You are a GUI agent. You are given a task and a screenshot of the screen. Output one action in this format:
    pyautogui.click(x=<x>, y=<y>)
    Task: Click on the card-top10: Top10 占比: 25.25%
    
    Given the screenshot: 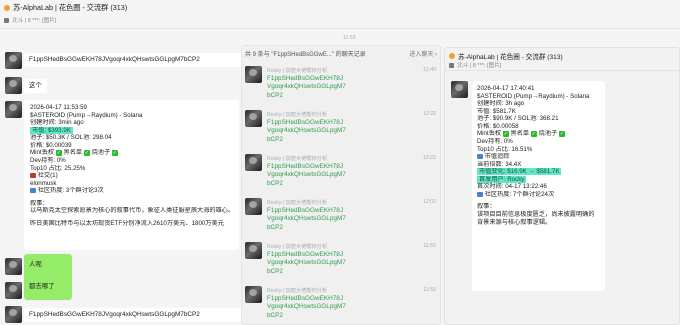 What is the action you would take?
    pyautogui.click(x=58, y=168)
    